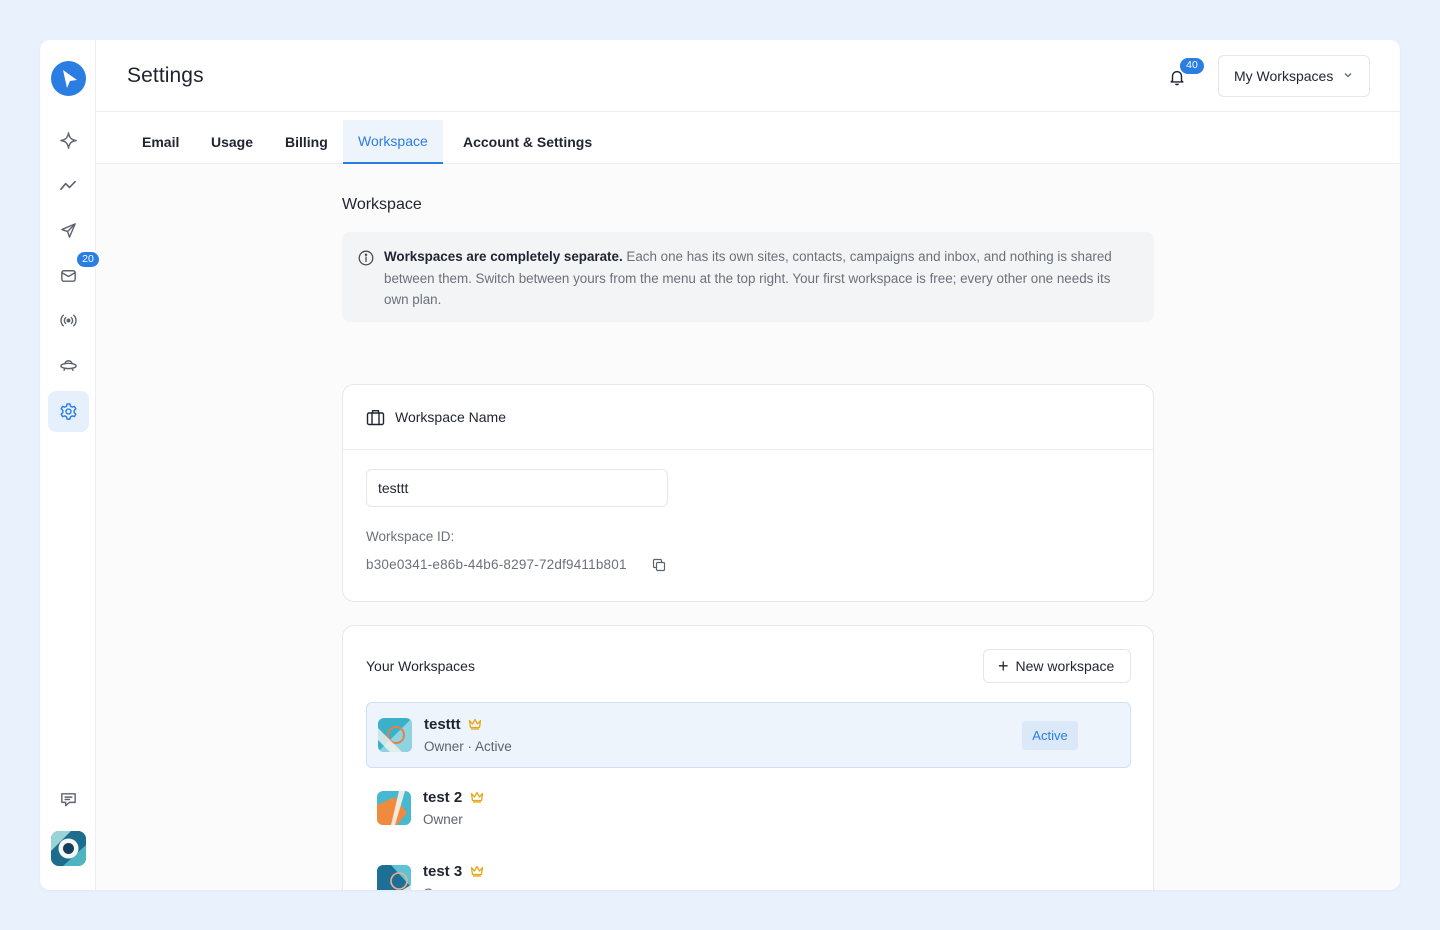  I want to click on info-heading: Workspaces are completely separate., so click(503, 256).